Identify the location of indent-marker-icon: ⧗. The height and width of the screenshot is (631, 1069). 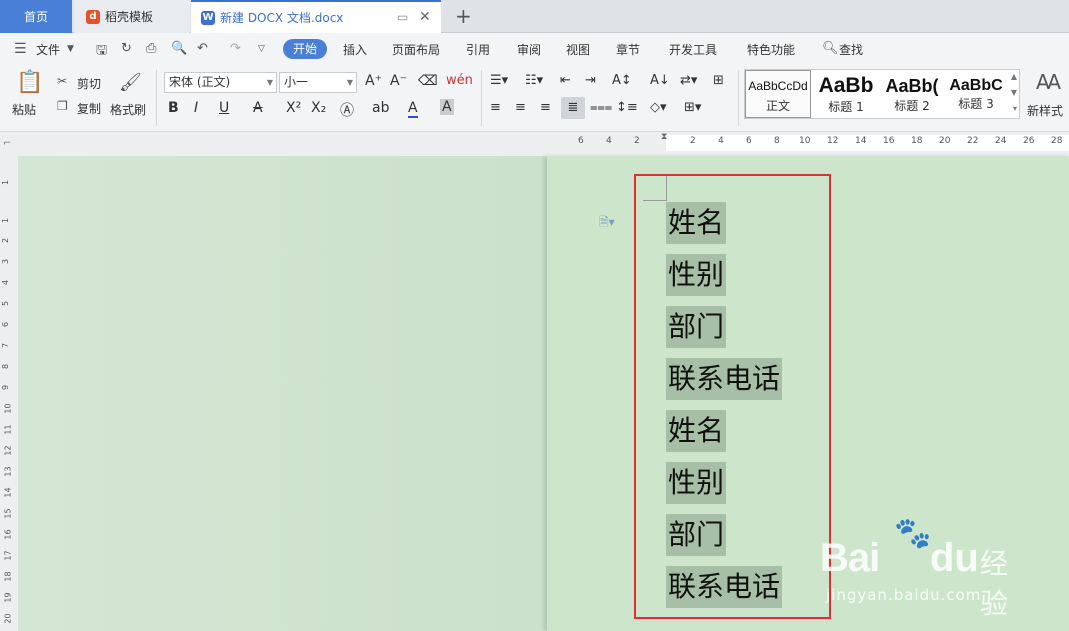
(664, 137).